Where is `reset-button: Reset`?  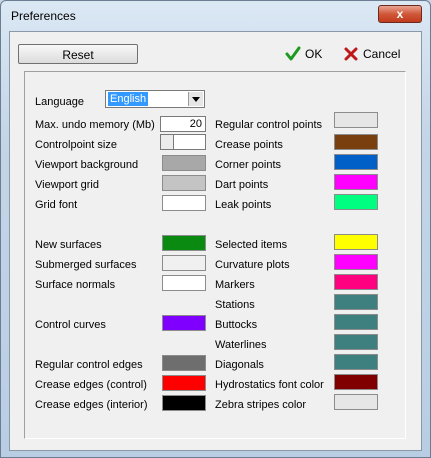 reset-button: Reset is located at coordinates (78, 54).